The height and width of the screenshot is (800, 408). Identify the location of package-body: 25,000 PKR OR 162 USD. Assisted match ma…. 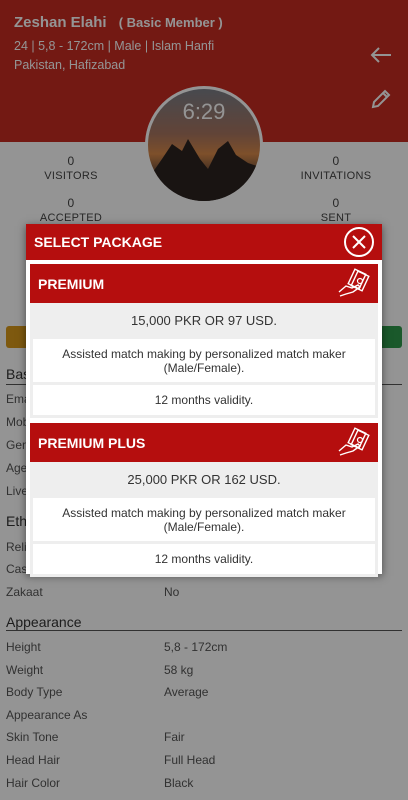
(204, 519).